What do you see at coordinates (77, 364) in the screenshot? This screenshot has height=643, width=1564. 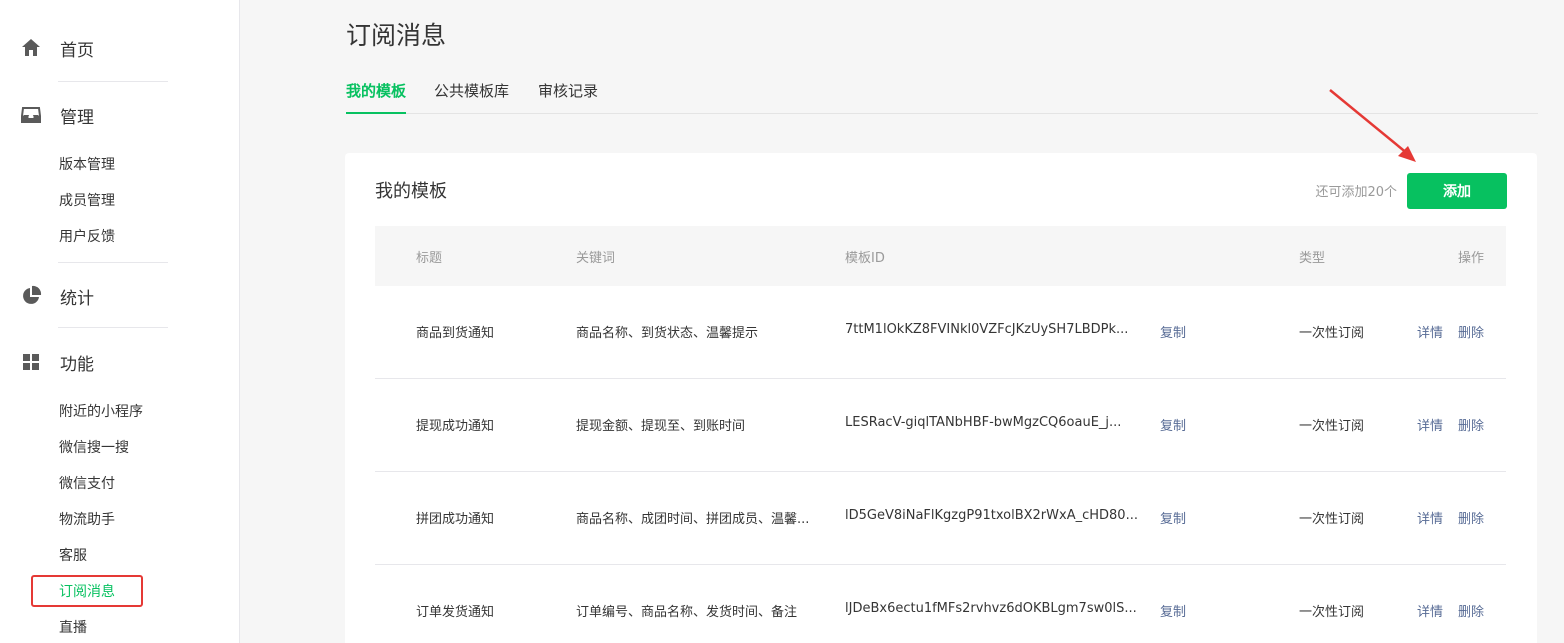 I see `nav-features-label: 功能` at bounding box center [77, 364].